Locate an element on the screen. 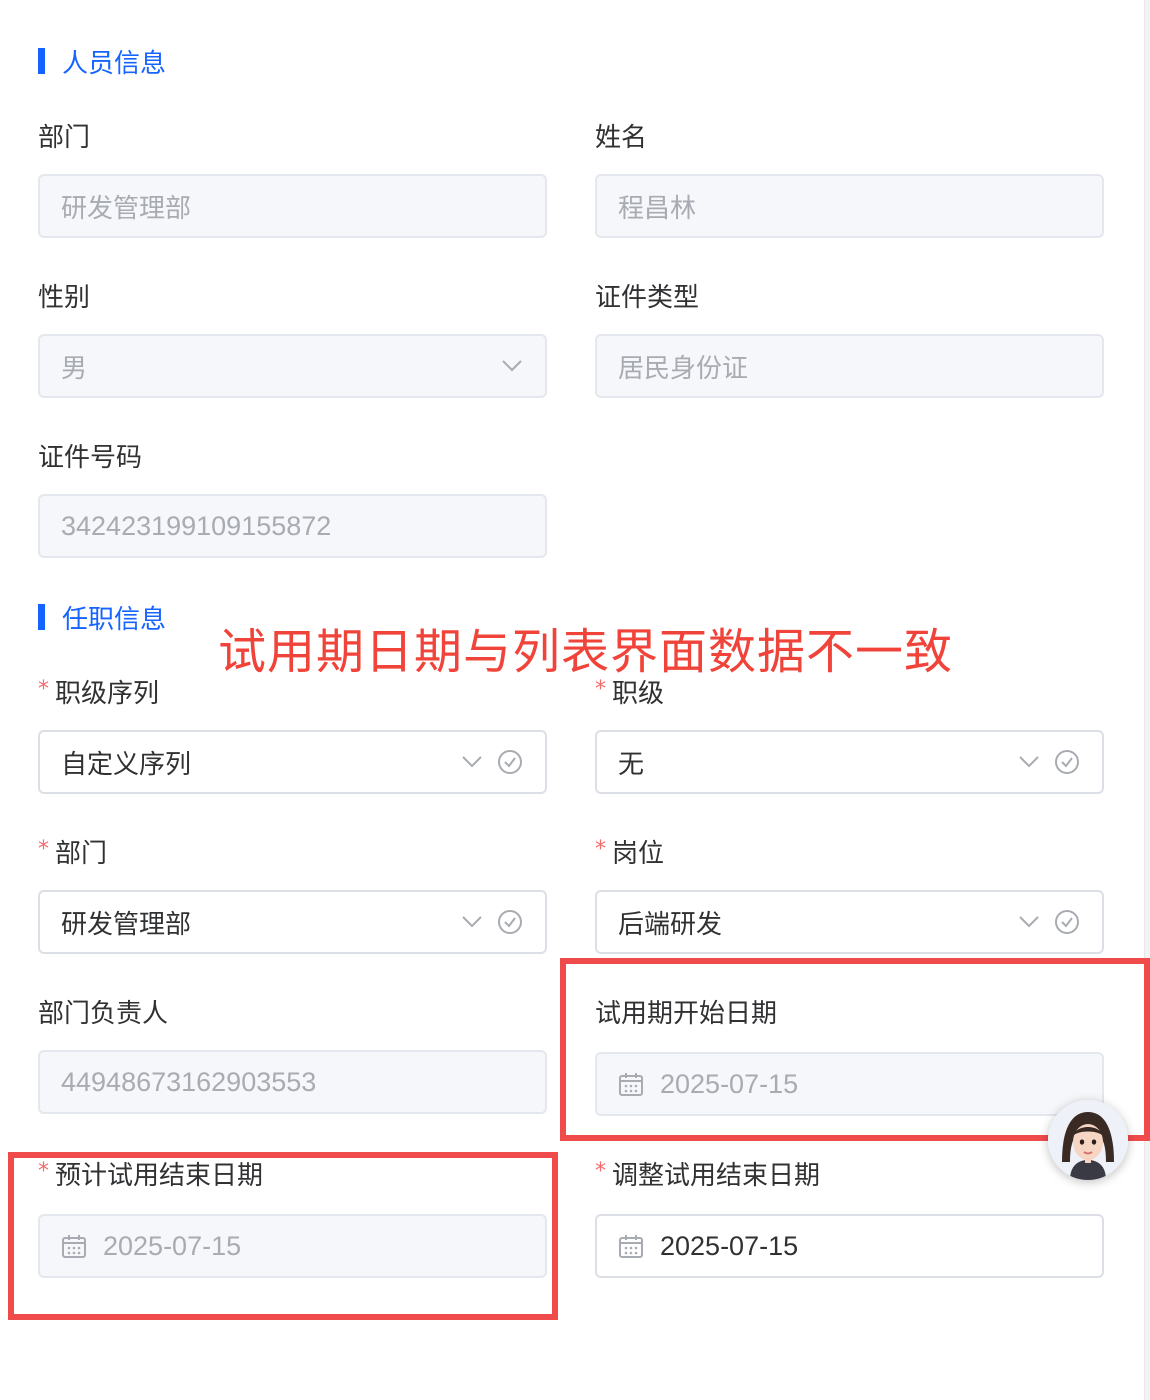 The width and height of the screenshot is (1150, 1400). id-type-label-text: 证件类型 is located at coordinates (647, 297).